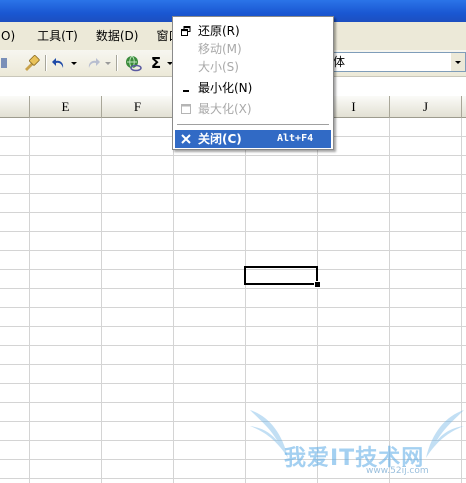  Describe the element at coordinates (225, 88) in the screenshot. I see `menu-item-label: 最小化(N)` at that location.